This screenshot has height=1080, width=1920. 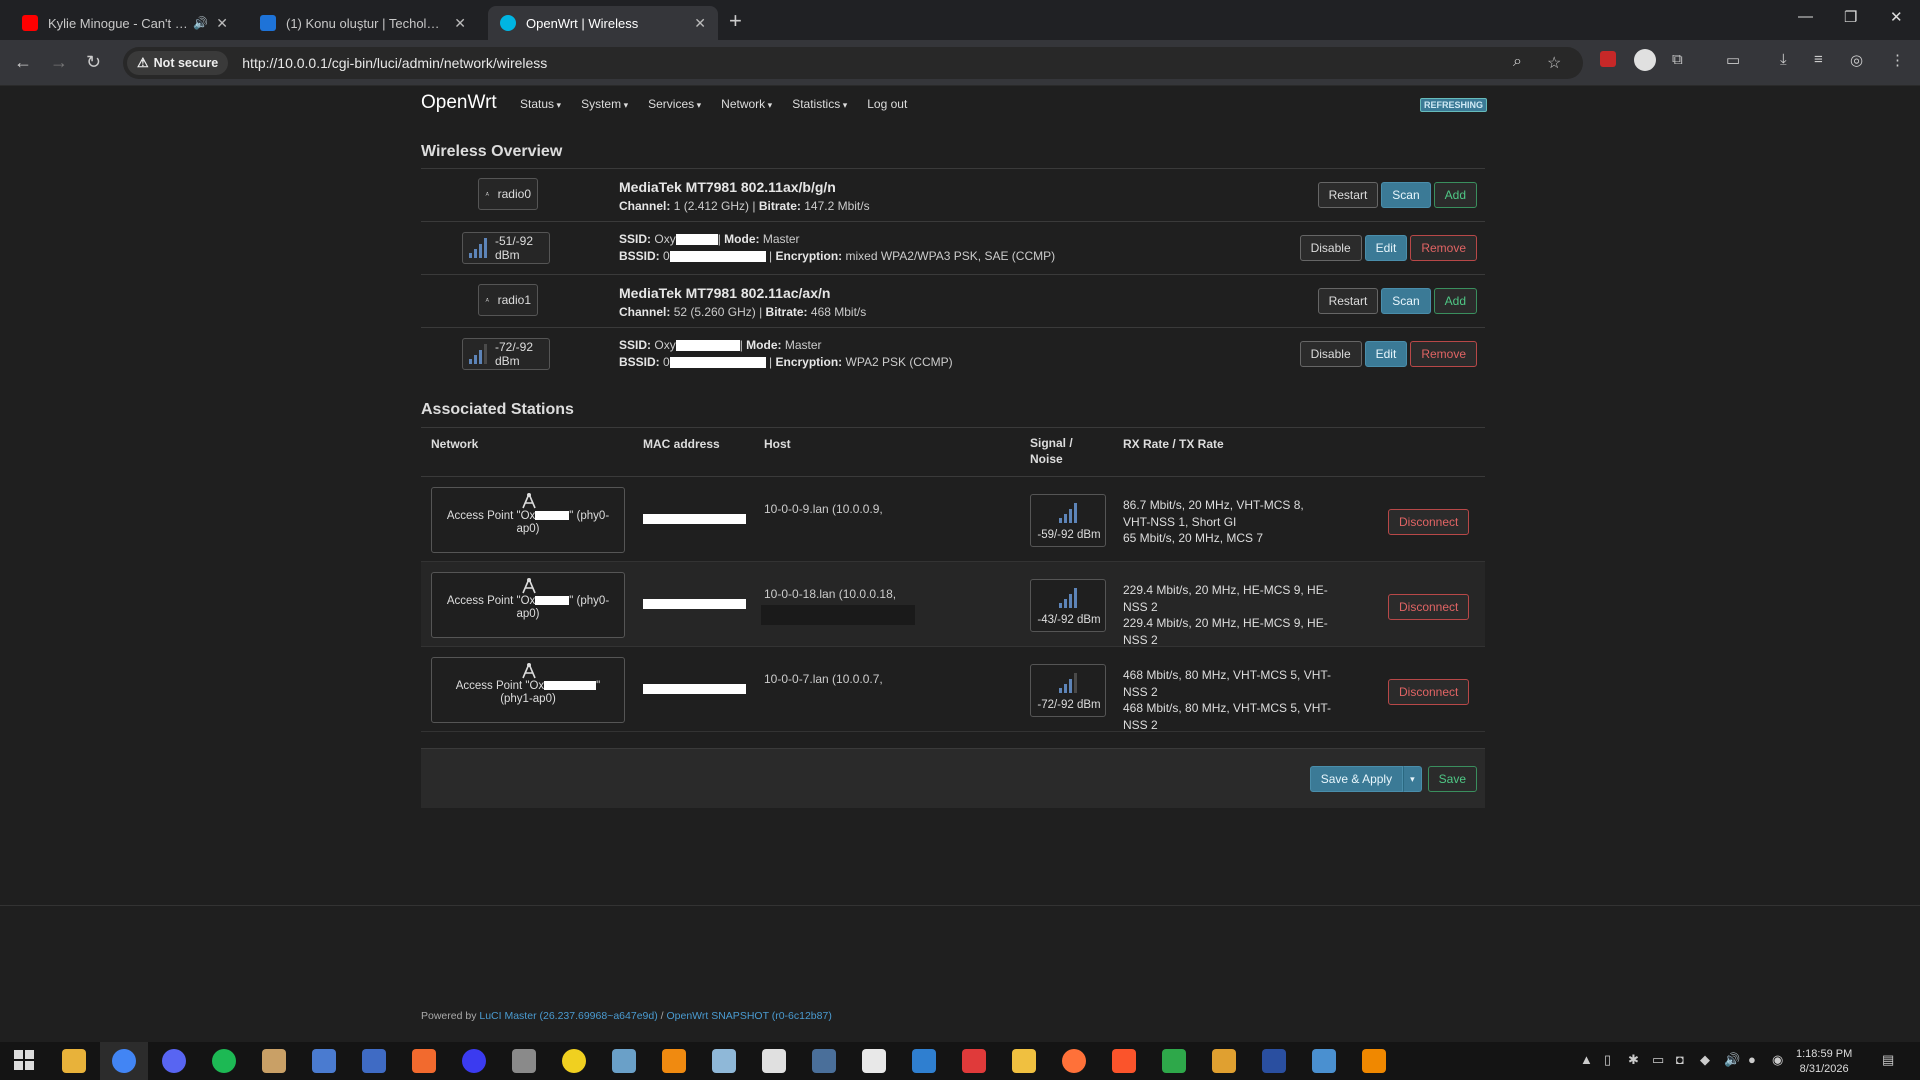 I want to click on scan-radio0-button: Scan, so click(x=1406, y=195).